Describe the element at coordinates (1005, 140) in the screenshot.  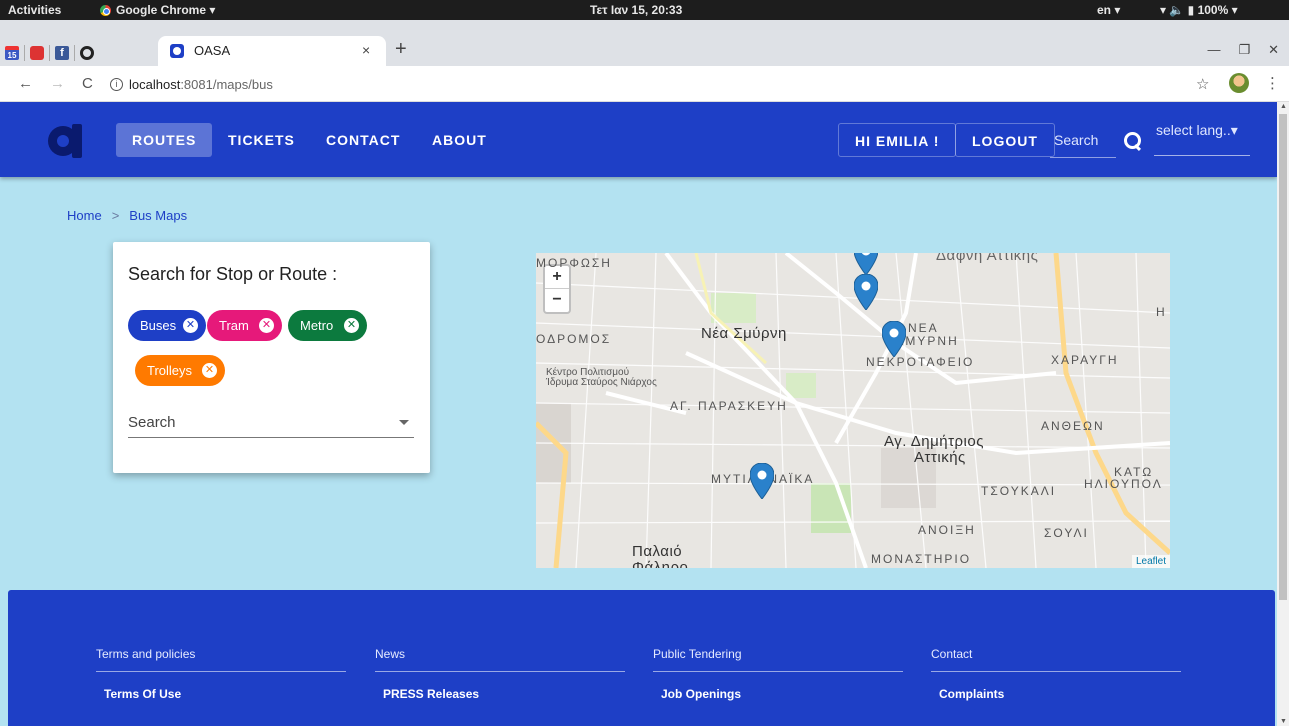
I see `logout-button: LOGOUT` at that location.